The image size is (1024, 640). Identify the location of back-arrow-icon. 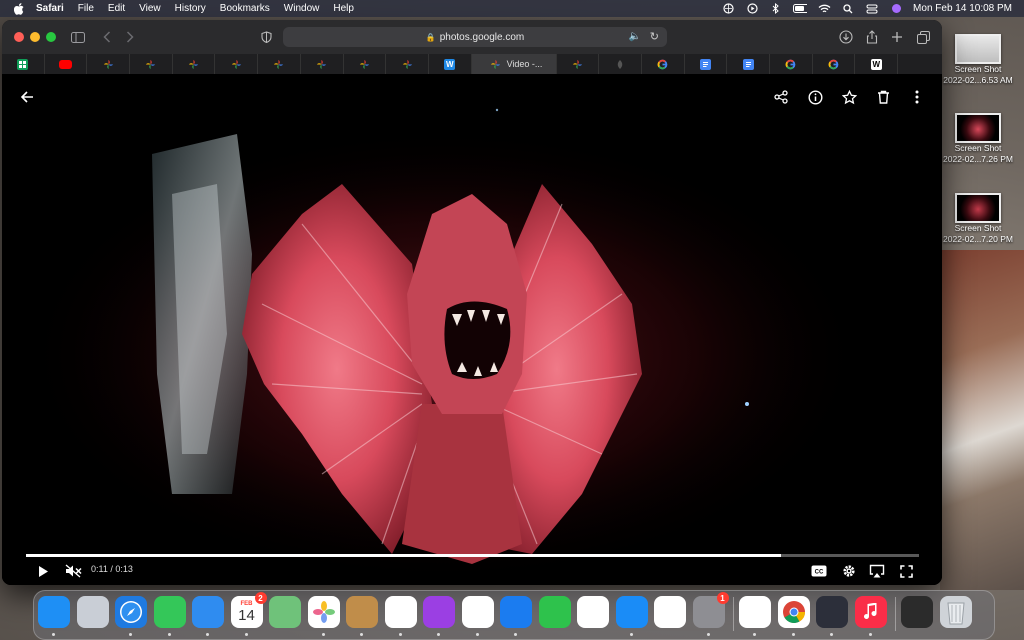
(27, 97).